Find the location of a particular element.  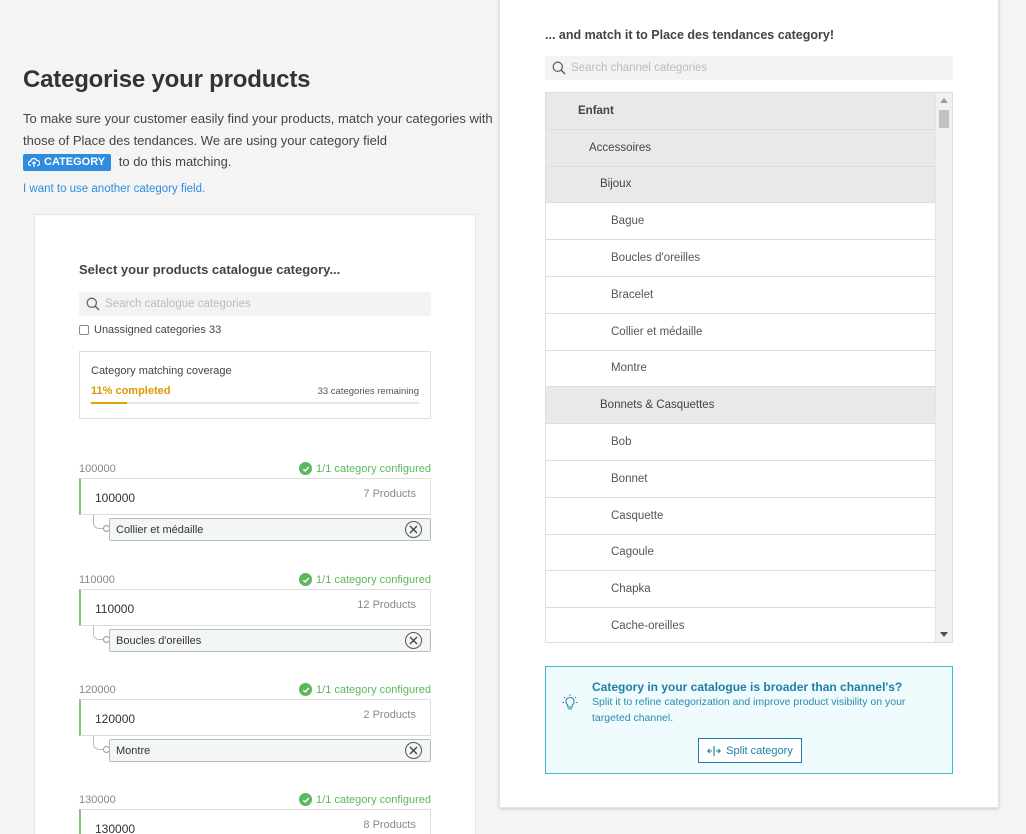

scroll-up-icon is located at coordinates (944, 100).